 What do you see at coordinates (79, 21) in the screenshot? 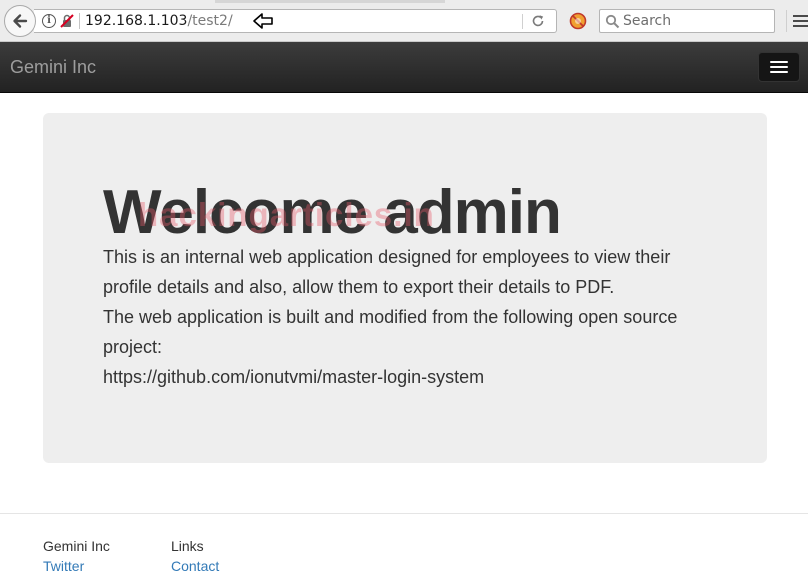
I see `url-separator` at bounding box center [79, 21].